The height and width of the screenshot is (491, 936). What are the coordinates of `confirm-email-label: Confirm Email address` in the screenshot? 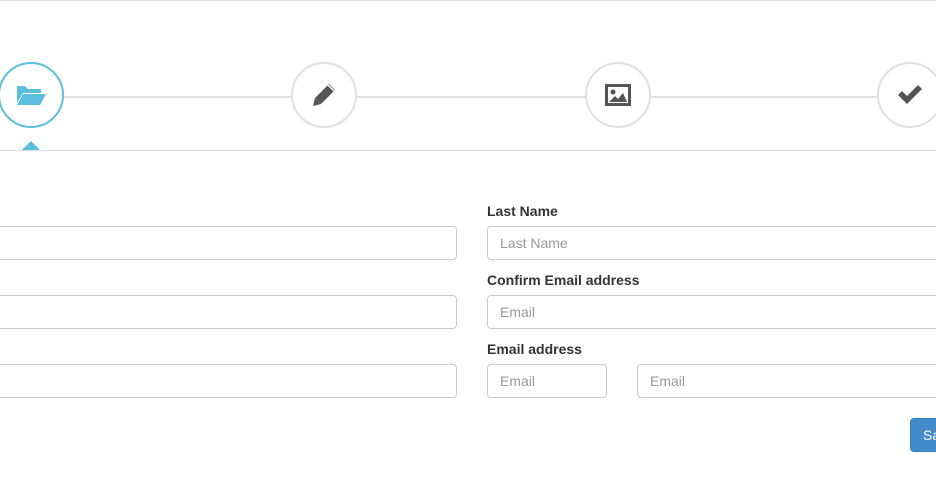 It's located at (563, 280).